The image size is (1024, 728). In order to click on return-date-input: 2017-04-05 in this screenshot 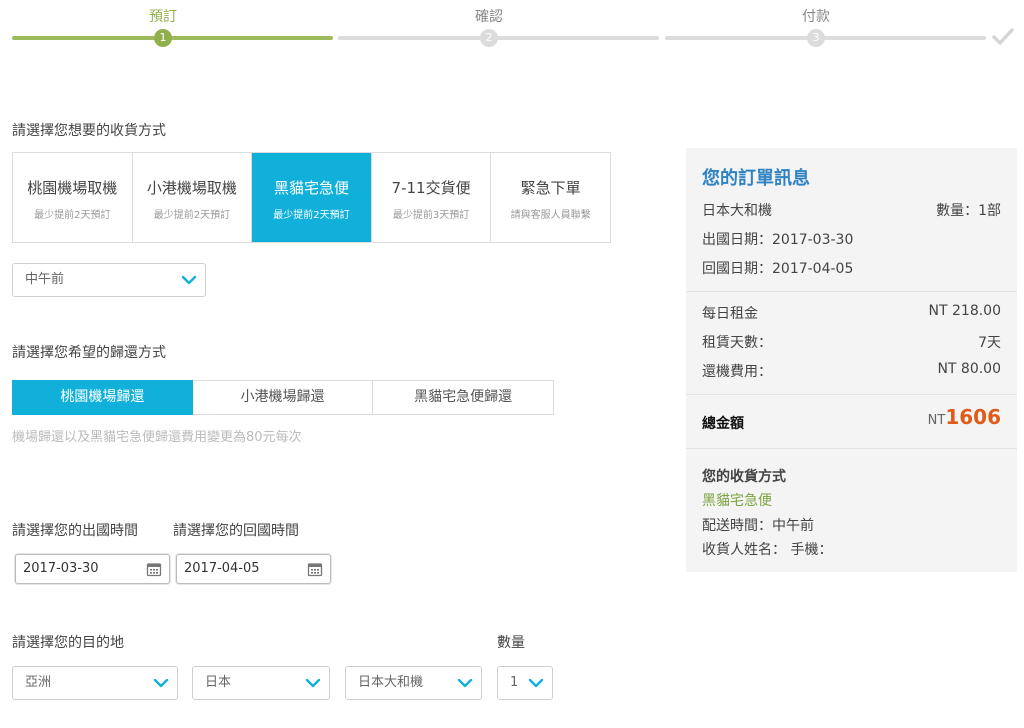, I will do `click(253, 569)`.